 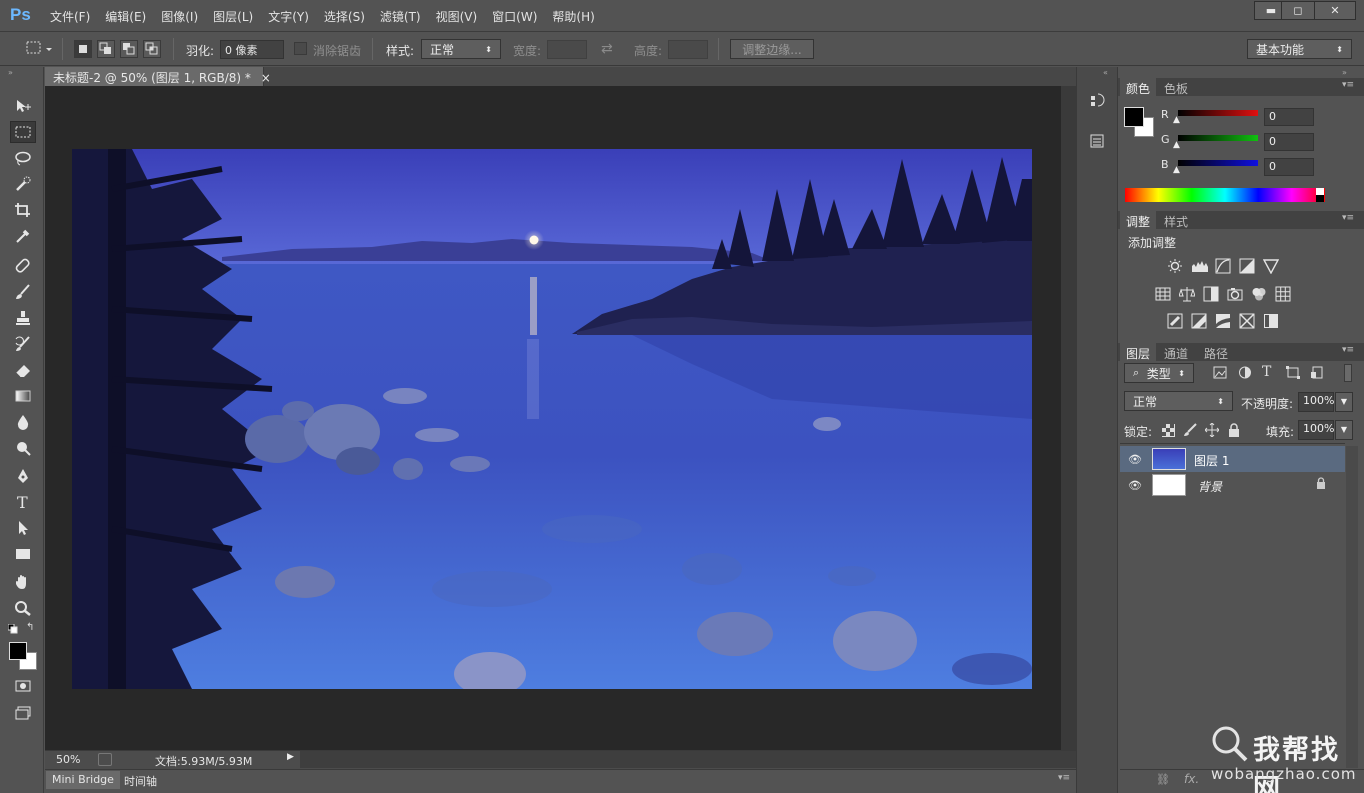 What do you see at coordinates (1293, 372) in the screenshot?
I see `filter-shape-icon` at bounding box center [1293, 372].